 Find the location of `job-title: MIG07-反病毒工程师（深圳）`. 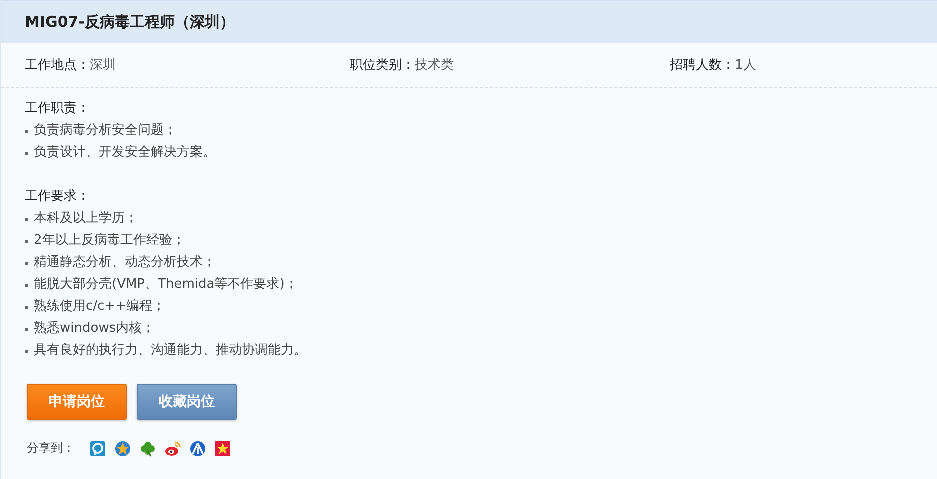

job-title: MIG07-反病毒工程师（深圳） is located at coordinates (130, 22).